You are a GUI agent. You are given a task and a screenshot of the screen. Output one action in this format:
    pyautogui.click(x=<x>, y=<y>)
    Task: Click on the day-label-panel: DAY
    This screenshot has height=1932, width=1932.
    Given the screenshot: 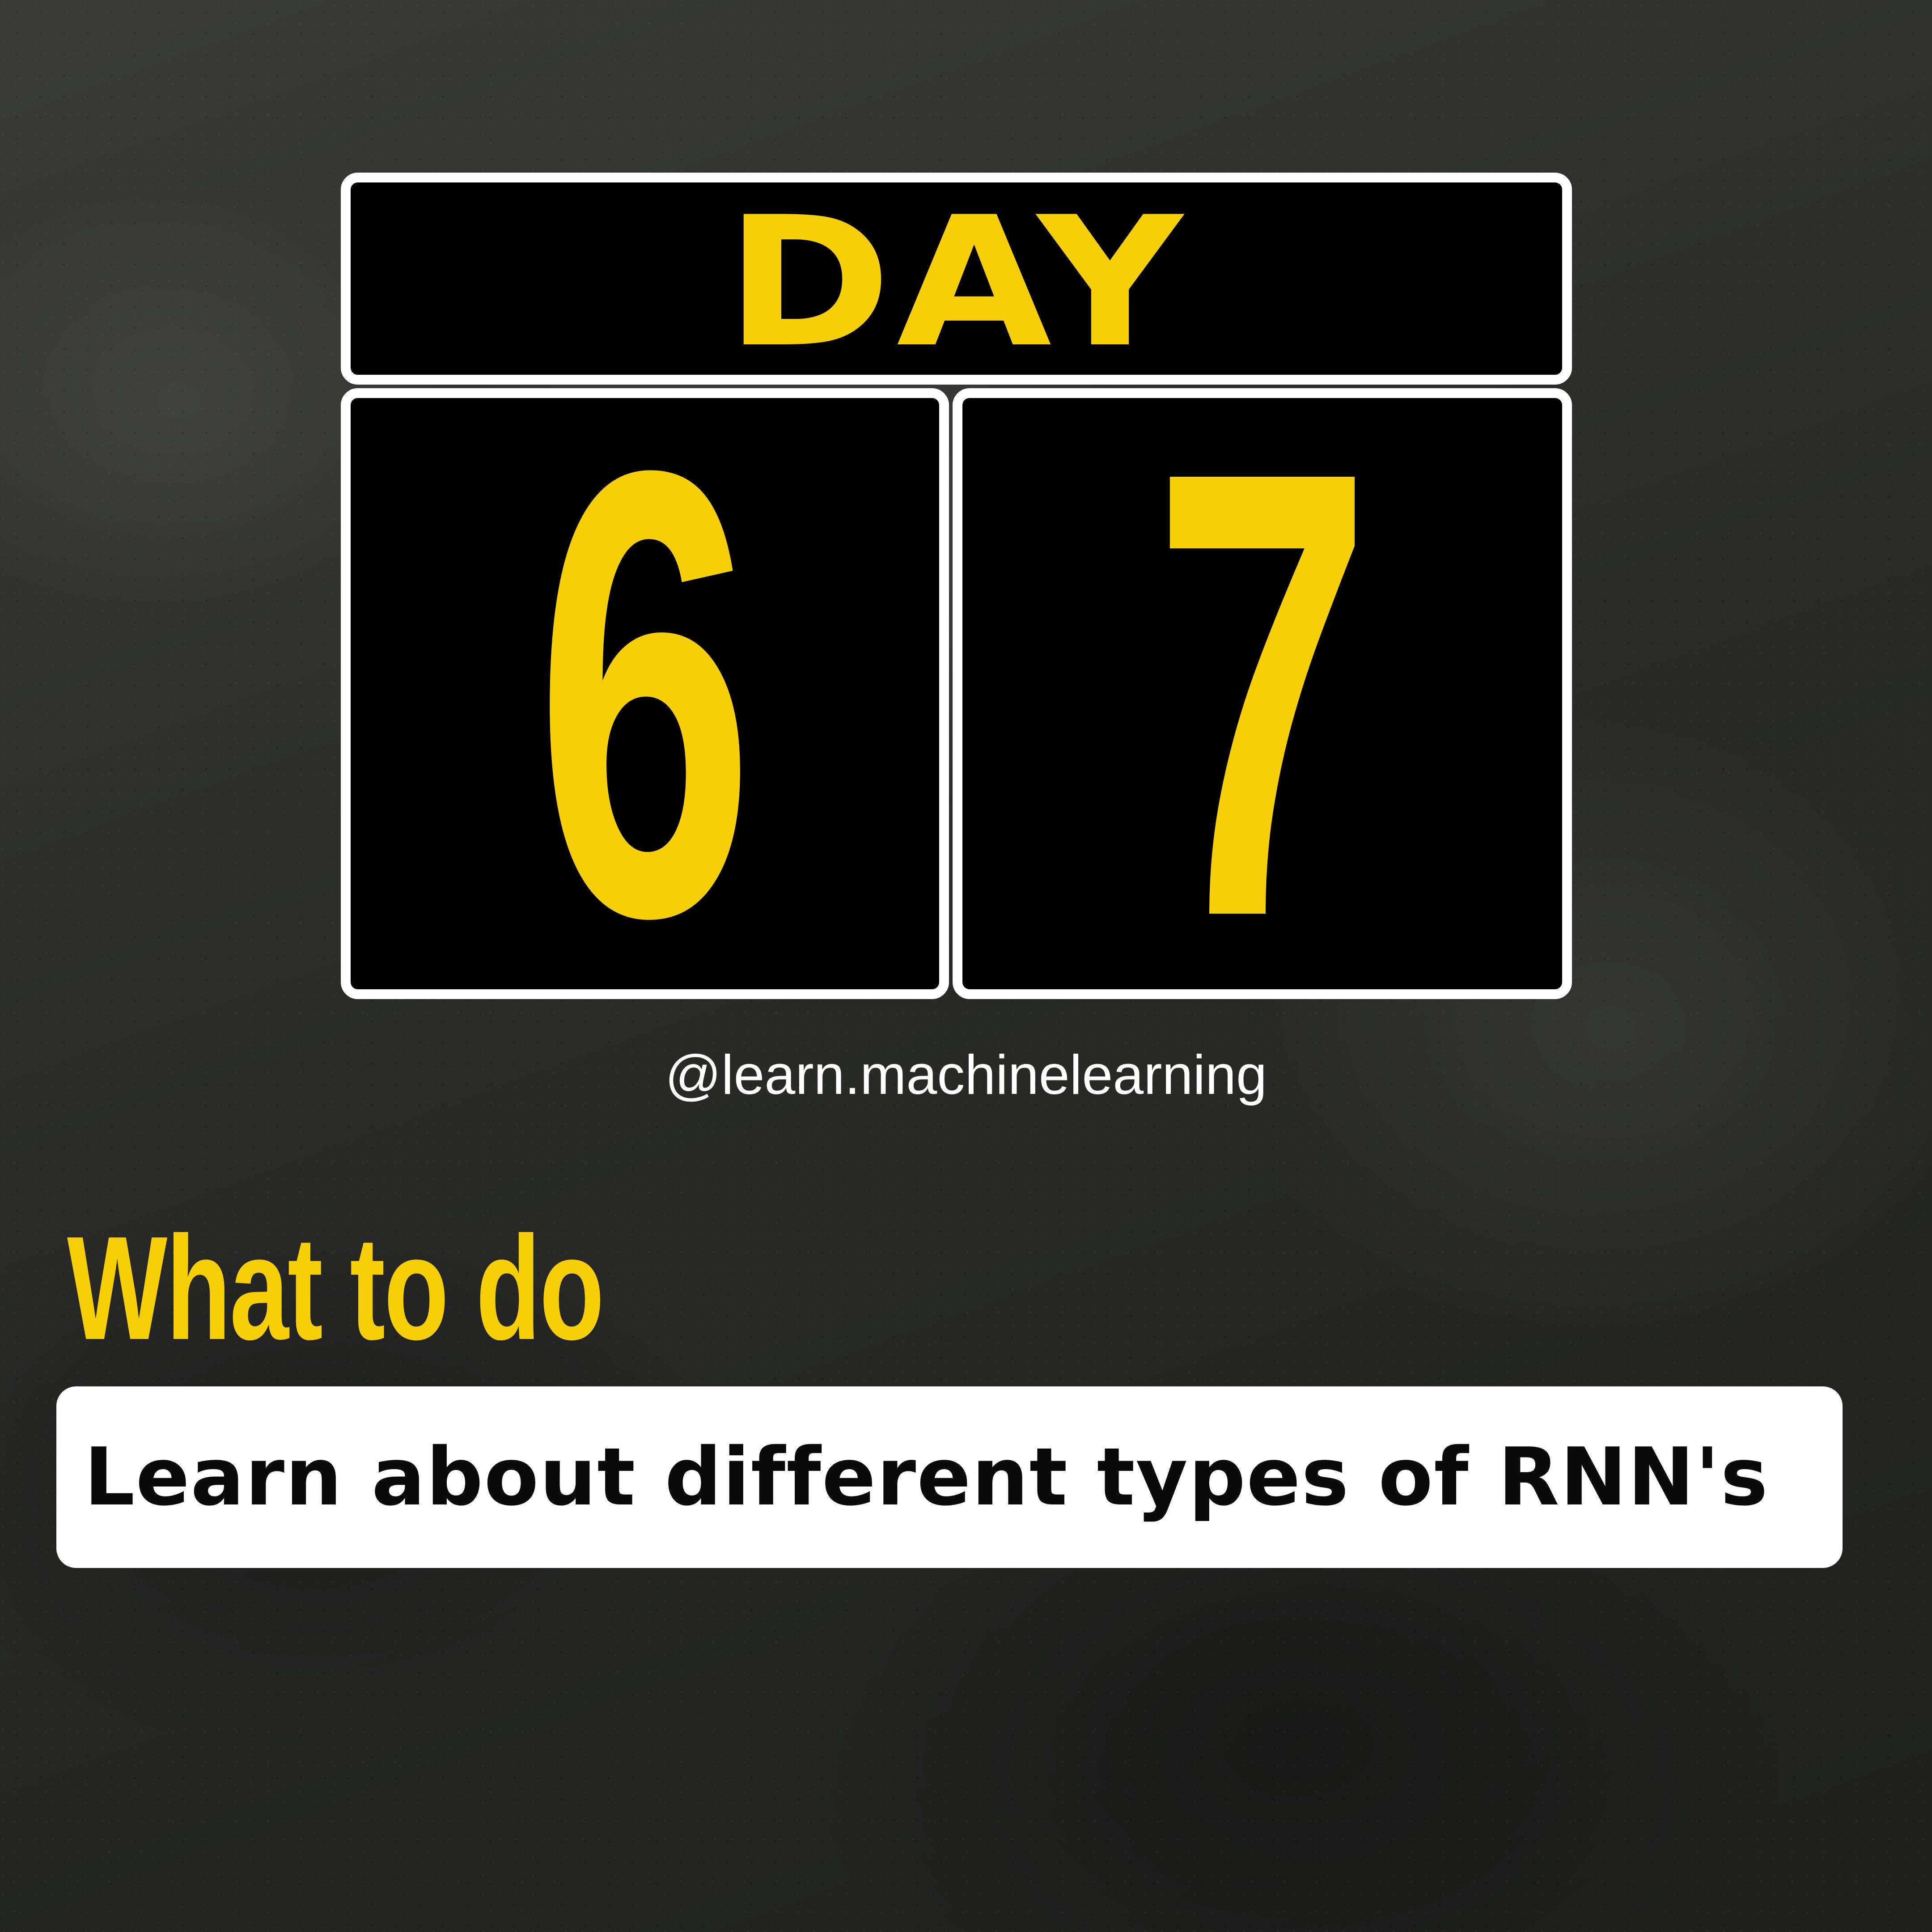 What is the action you would take?
    pyautogui.click(x=956, y=279)
    